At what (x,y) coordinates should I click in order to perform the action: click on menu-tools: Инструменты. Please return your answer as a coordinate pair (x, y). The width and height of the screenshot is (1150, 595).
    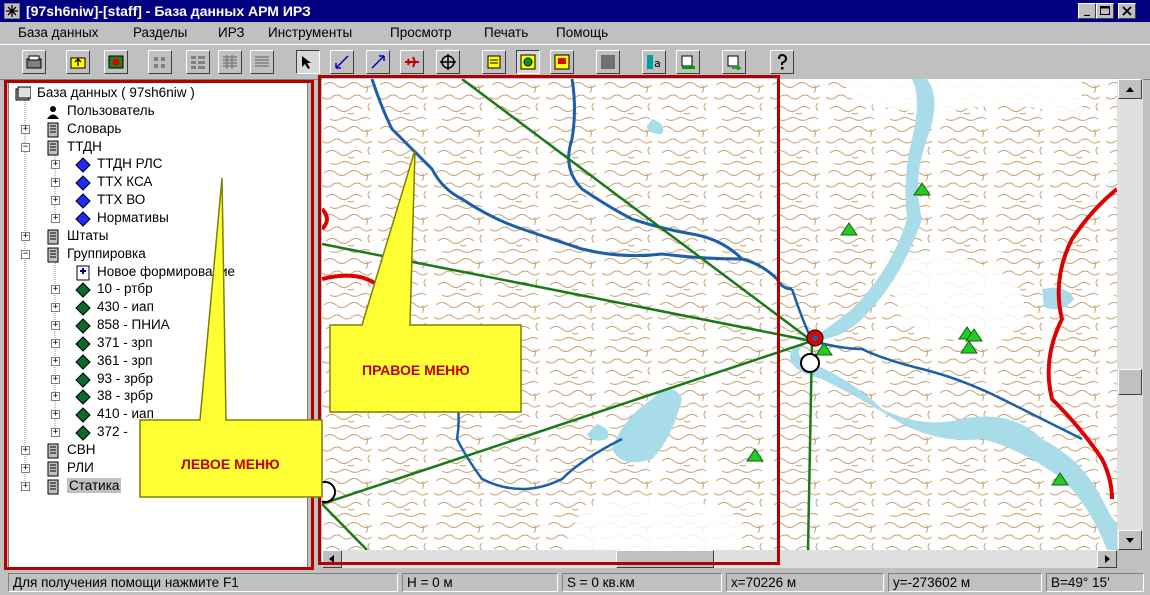
    Looking at the image, I should click on (310, 32).